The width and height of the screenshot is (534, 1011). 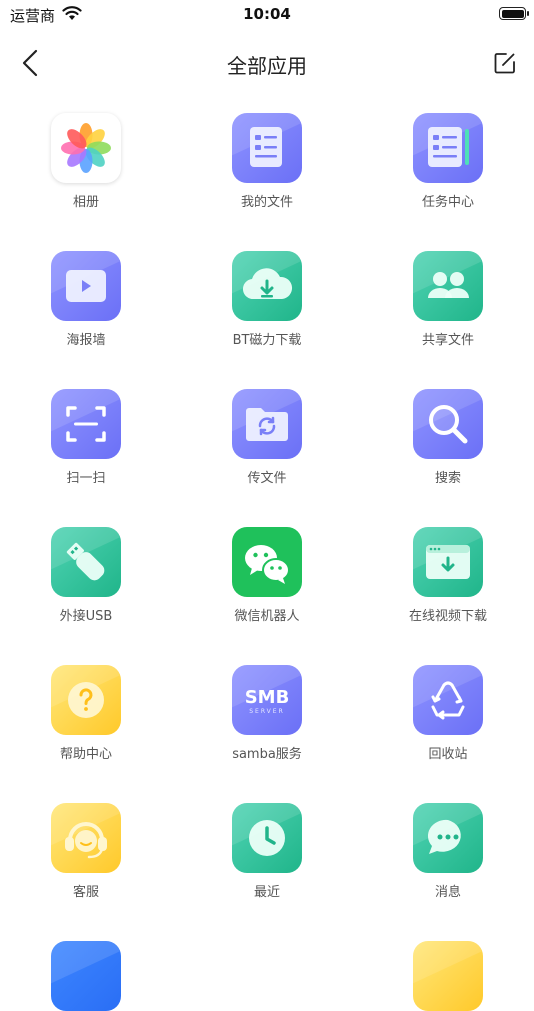 I want to click on app-external-usb: 外接USB, so click(x=86, y=575).